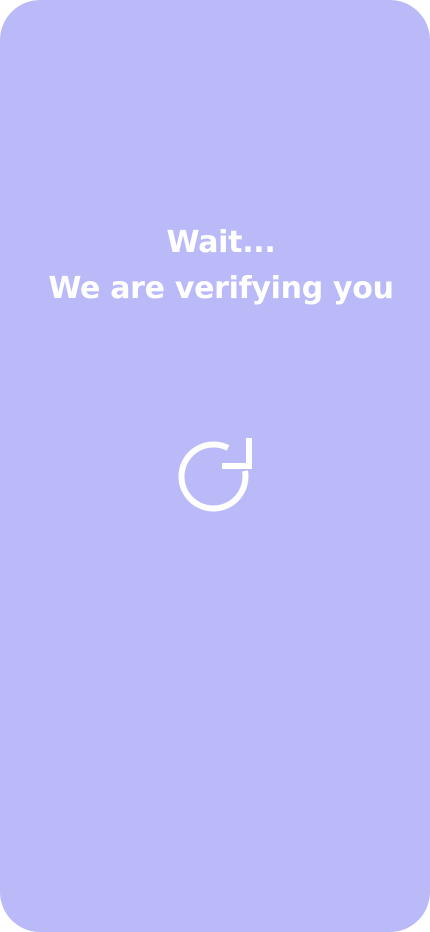 The height and width of the screenshot is (932, 430). I want to click on refresh-icon, so click(215, 475).